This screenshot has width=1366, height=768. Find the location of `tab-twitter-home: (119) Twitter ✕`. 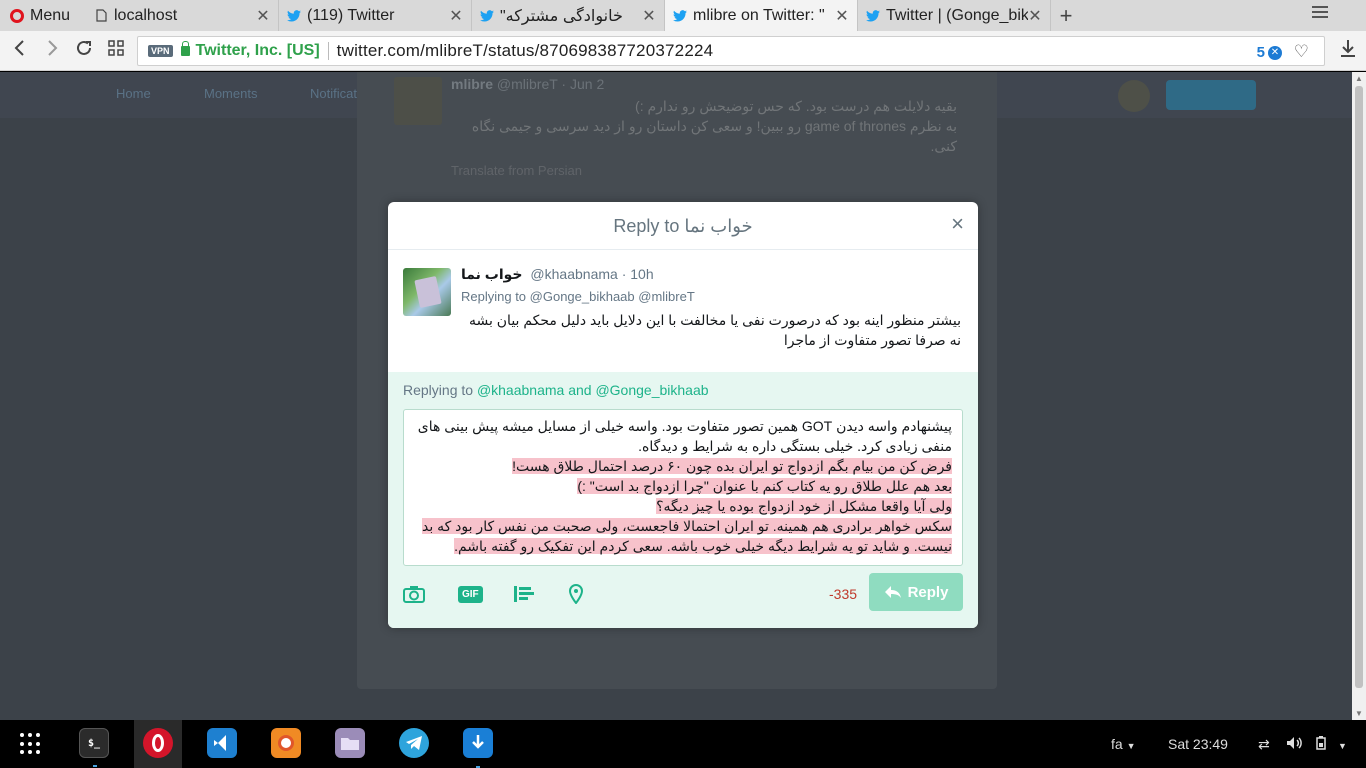

tab-twitter-home: (119) Twitter ✕ is located at coordinates (375, 15).